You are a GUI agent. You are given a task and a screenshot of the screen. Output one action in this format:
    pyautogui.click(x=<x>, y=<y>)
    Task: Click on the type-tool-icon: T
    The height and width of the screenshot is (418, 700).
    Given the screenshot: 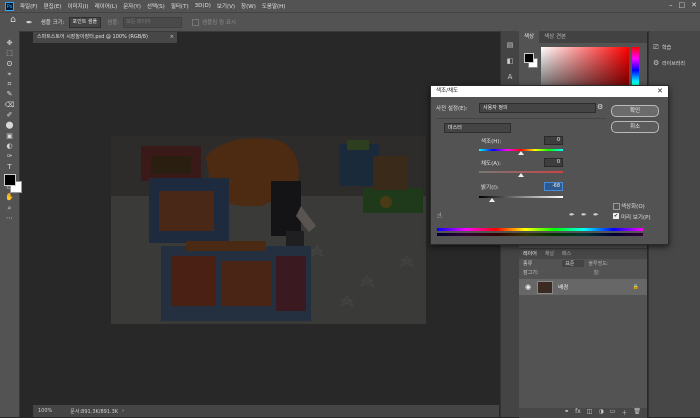 What is the action you would take?
    pyautogui.click(x=9, y=167)
    